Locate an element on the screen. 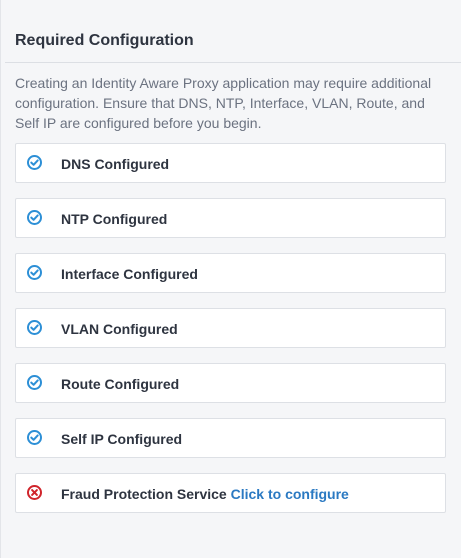 The width and height of the screenshot is (461, 558). panel-title: Required Configuration is located at coordinates (104, 40).